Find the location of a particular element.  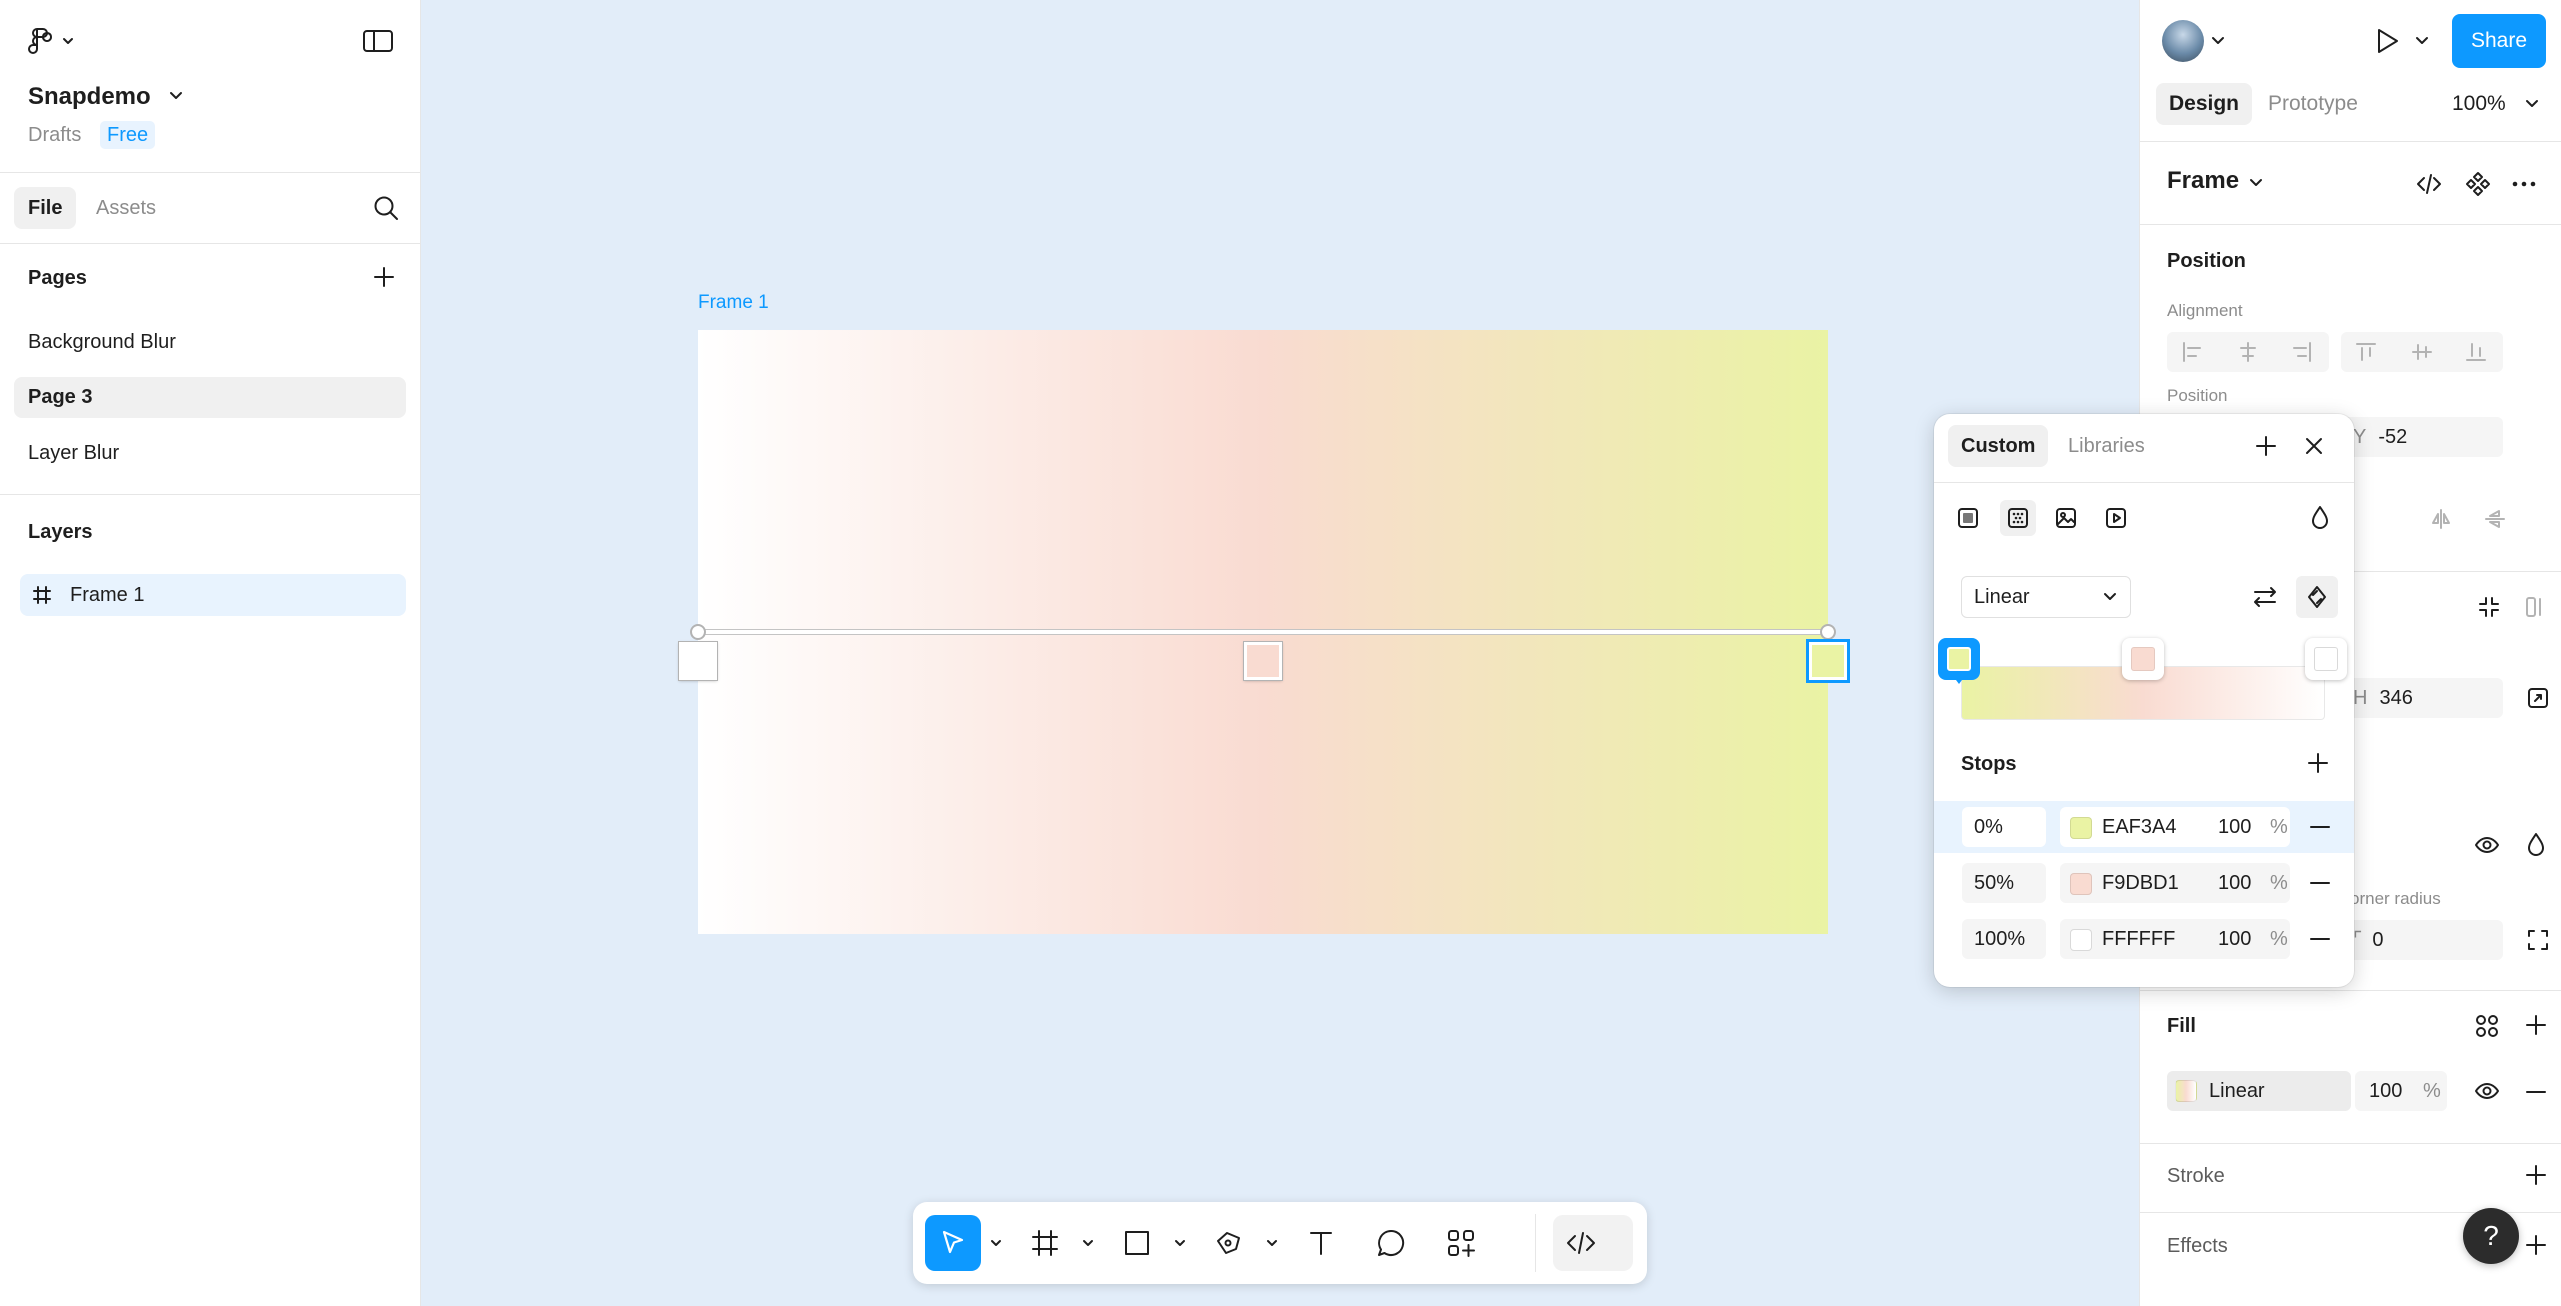

stop-hex: FFFFFF is located at coordinates (2138, 939).